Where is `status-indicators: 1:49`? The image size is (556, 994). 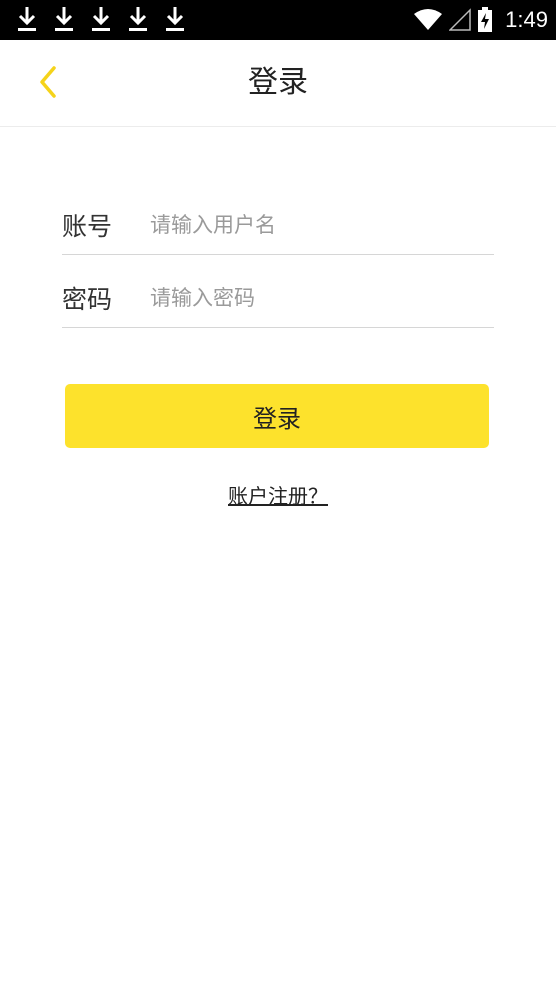
status-indicators: 1:49 is located at coordinates (480, 20).